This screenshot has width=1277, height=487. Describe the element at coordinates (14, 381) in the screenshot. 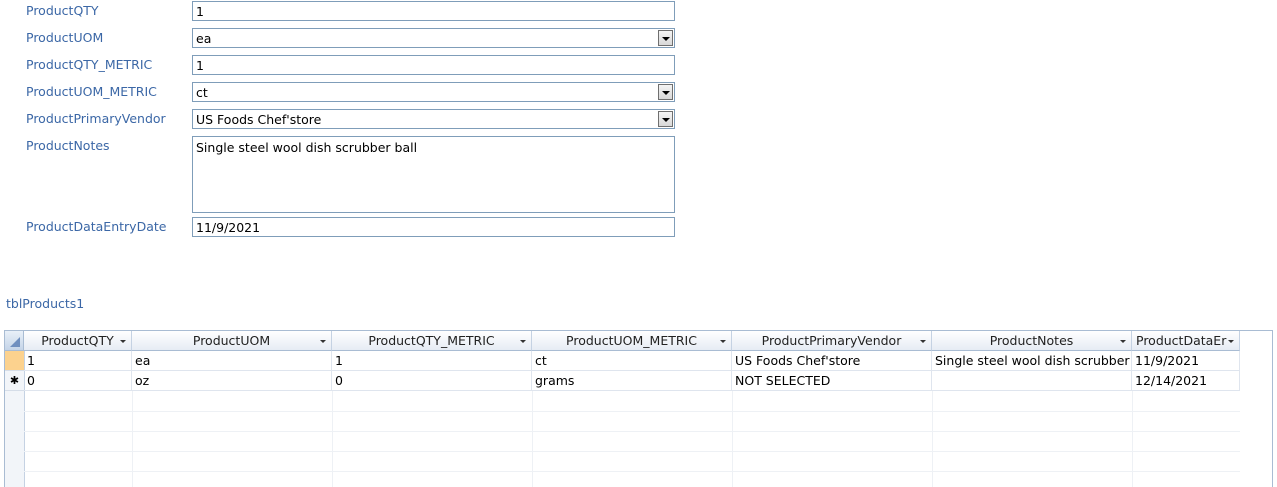

I see `new-record-icon: ✱` at that location.